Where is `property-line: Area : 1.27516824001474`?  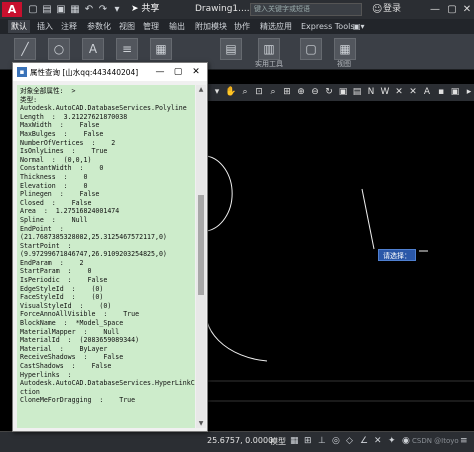
property-line: Area : 1.27516824001474 is located at coordinates (70, 211).